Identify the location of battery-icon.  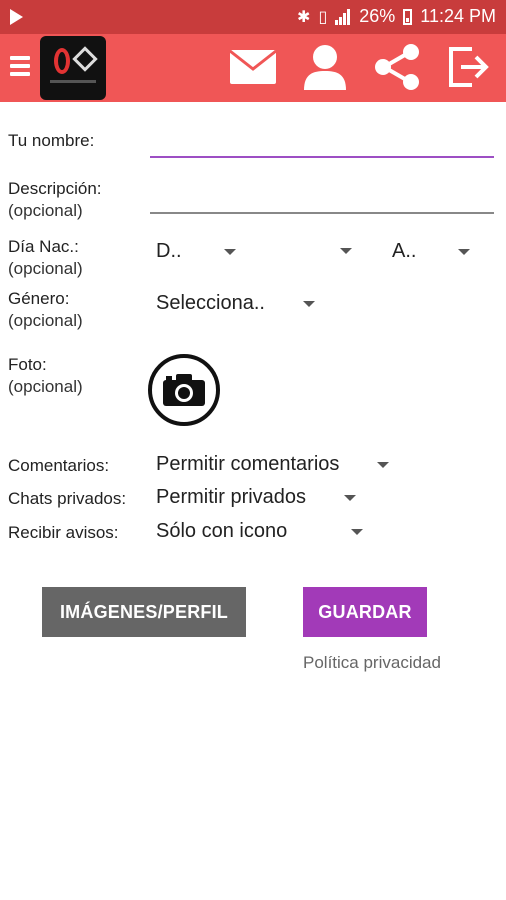
(408, 16).